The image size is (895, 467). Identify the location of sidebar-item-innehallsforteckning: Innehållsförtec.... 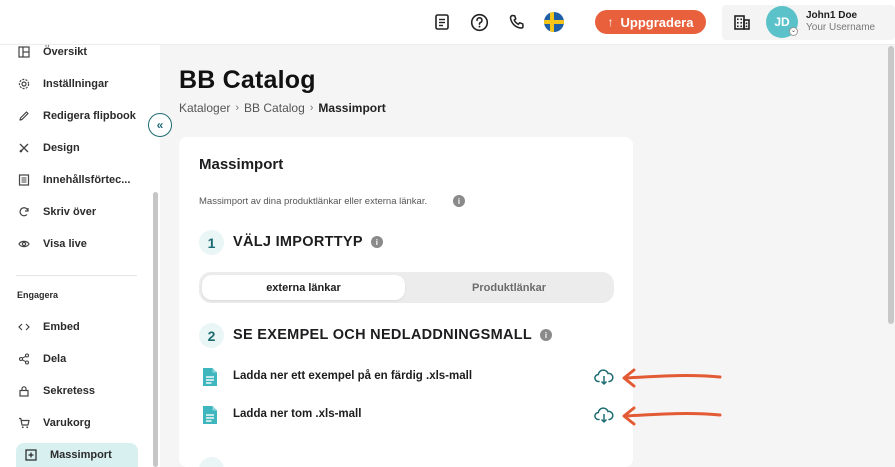
(73, 180).